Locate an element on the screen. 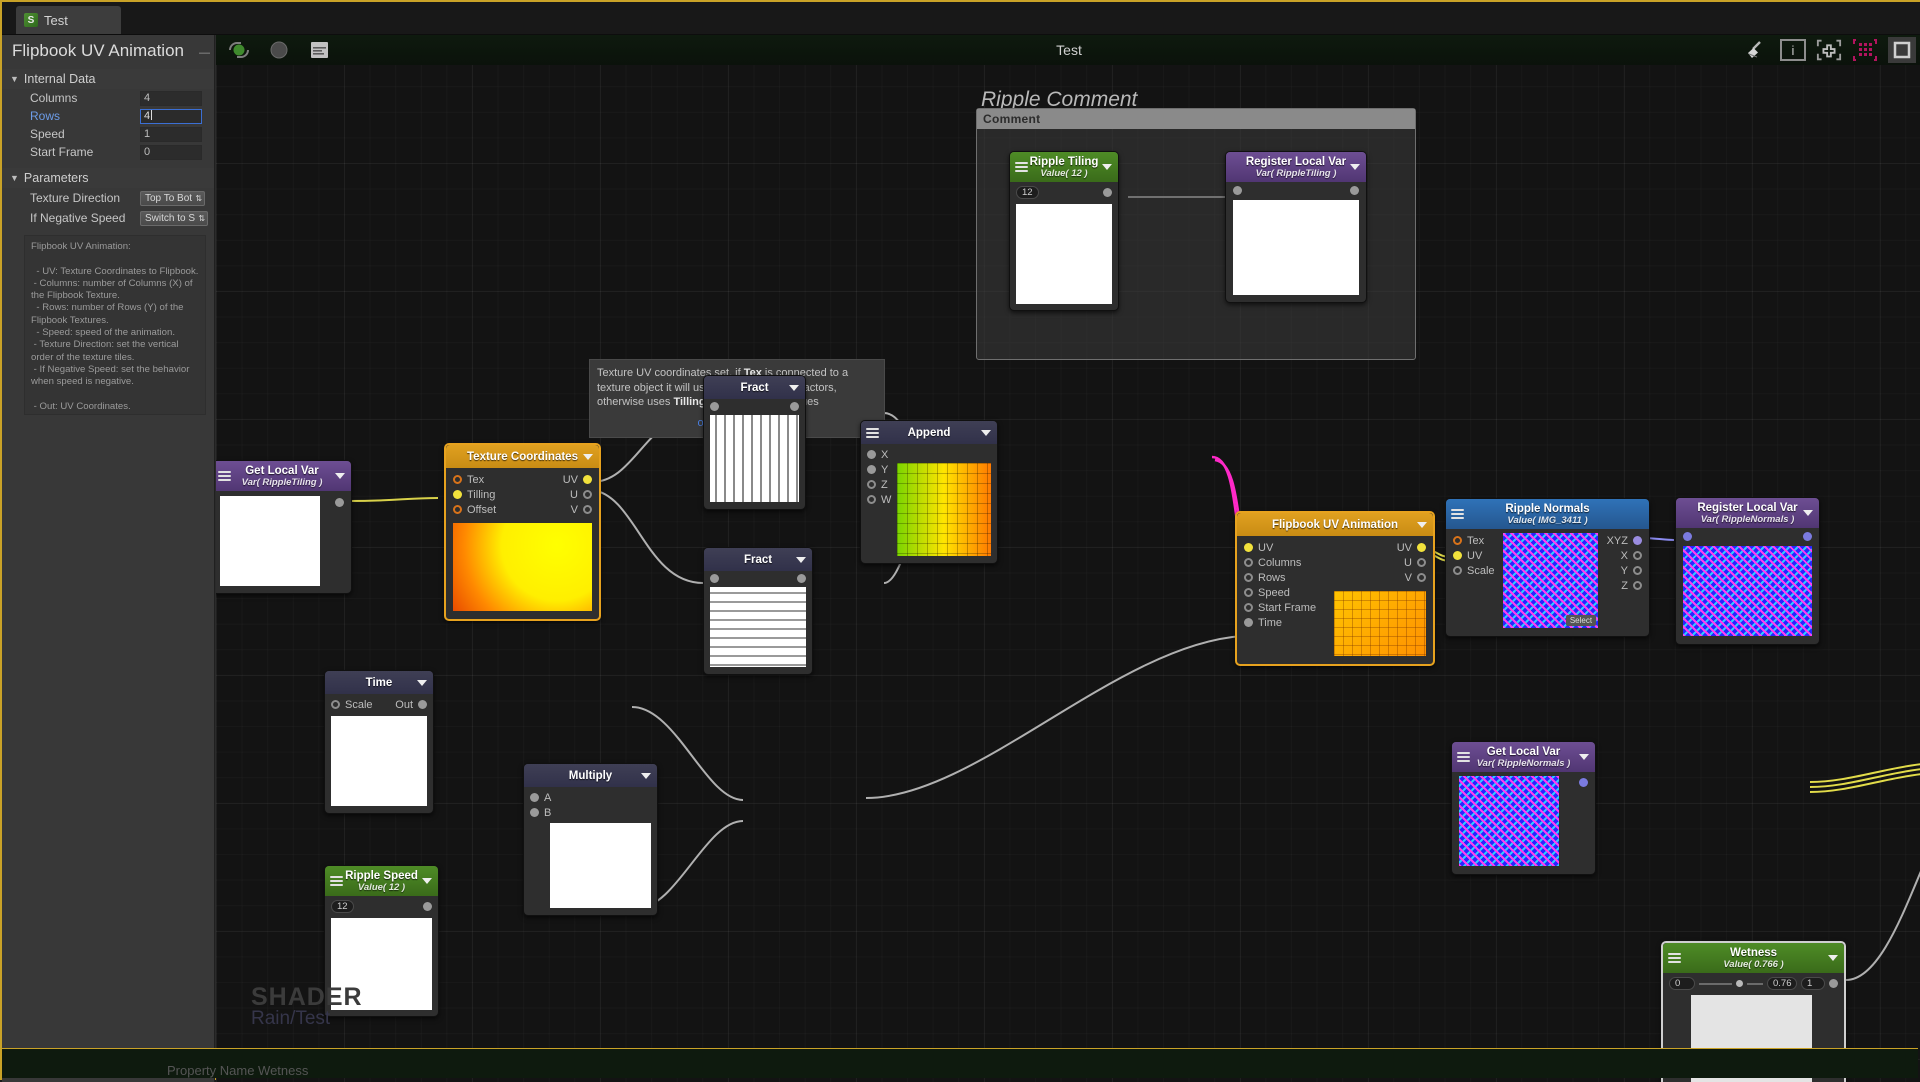 Image resolution: width=1920 pixels, height=1082 pixels. dropdown-if-negative-speed: Switch to S ⇅ is located at coordinates (174, 218).